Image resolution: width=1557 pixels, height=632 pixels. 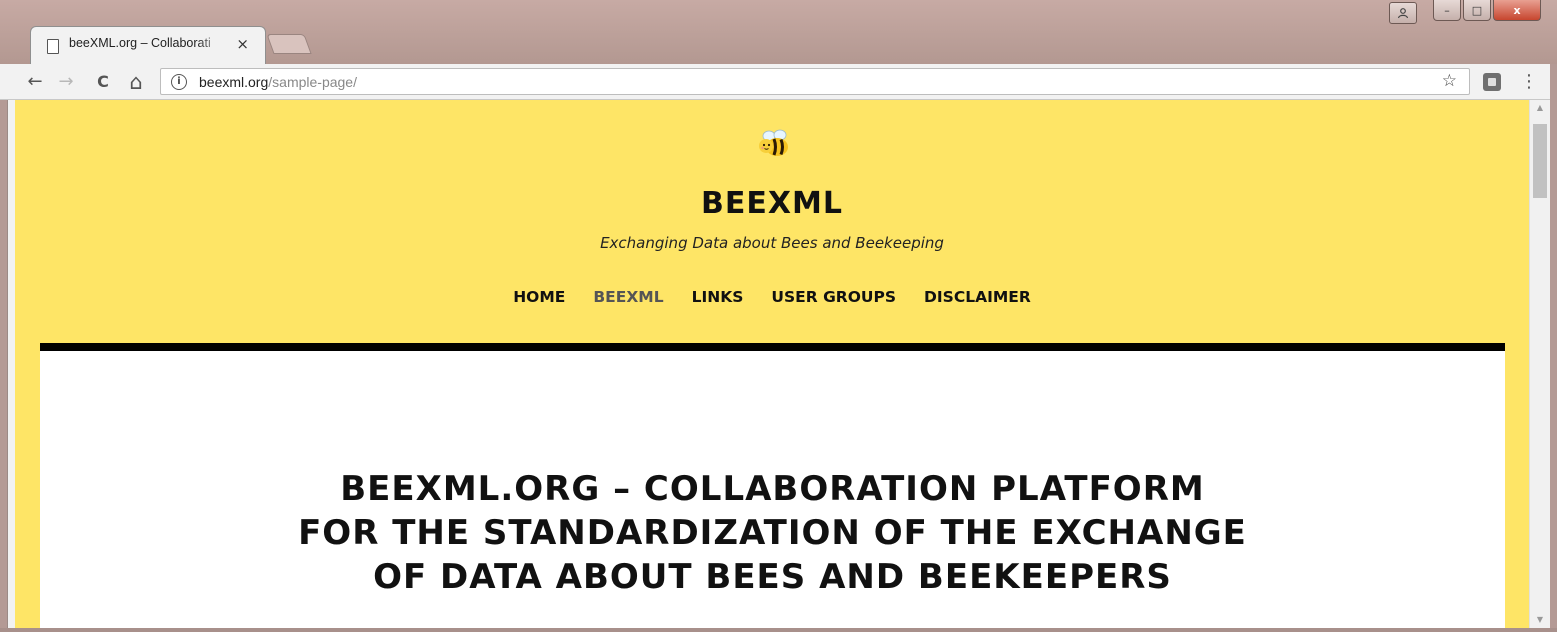 What do you see at coordinates (1553, 348) in the screenshot?
I see `window-frame-right` at bounding box center [1553, 348].